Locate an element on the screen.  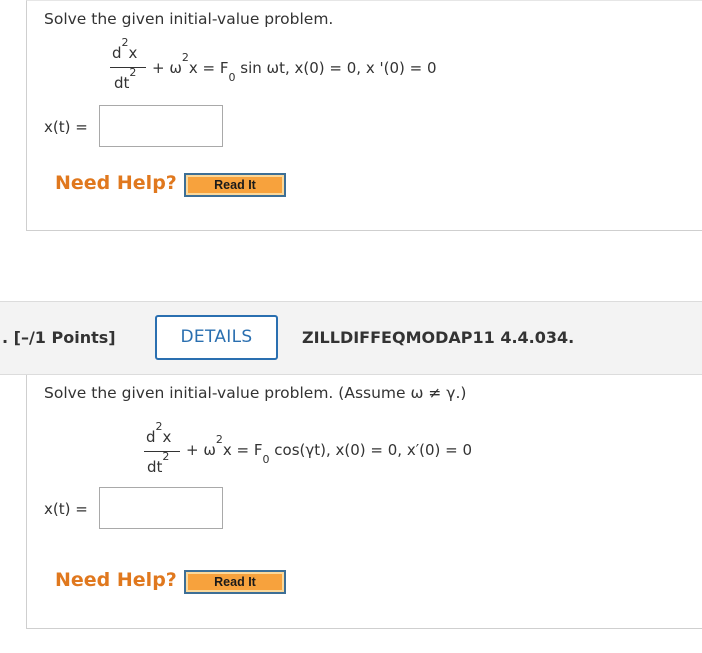
problem-1-denominator: dt2 is located at coordinates (125, 79).